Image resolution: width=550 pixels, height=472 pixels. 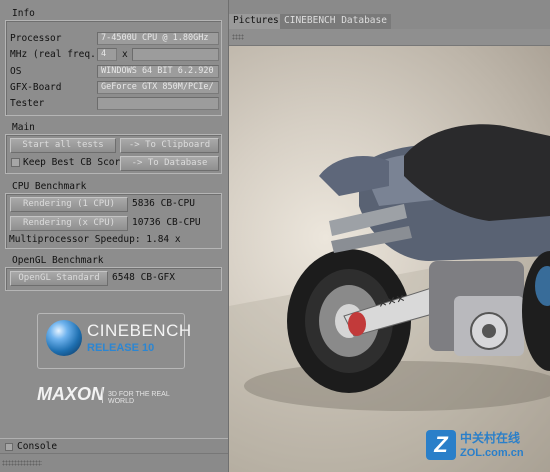 I want to click on mhz-multiplier: x, so click(x=125, y=54).